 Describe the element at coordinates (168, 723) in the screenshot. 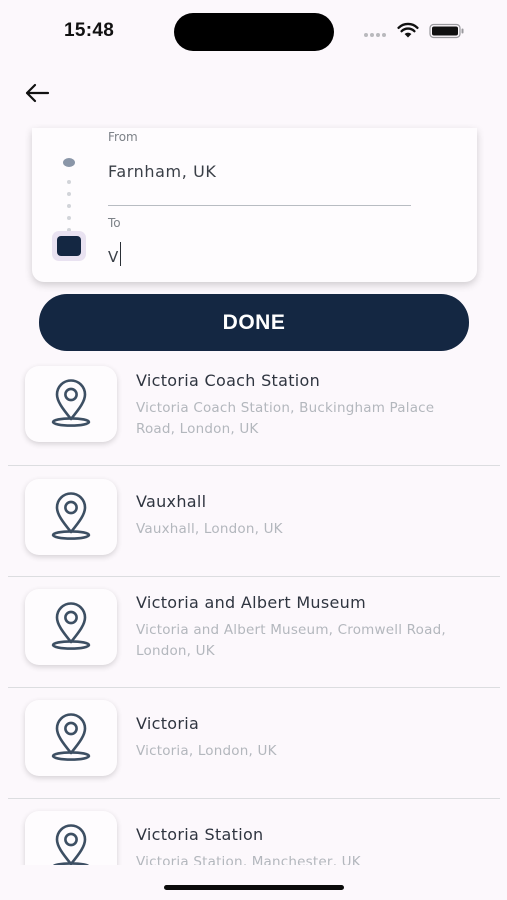

I see `place-name: Victoria` at that location.